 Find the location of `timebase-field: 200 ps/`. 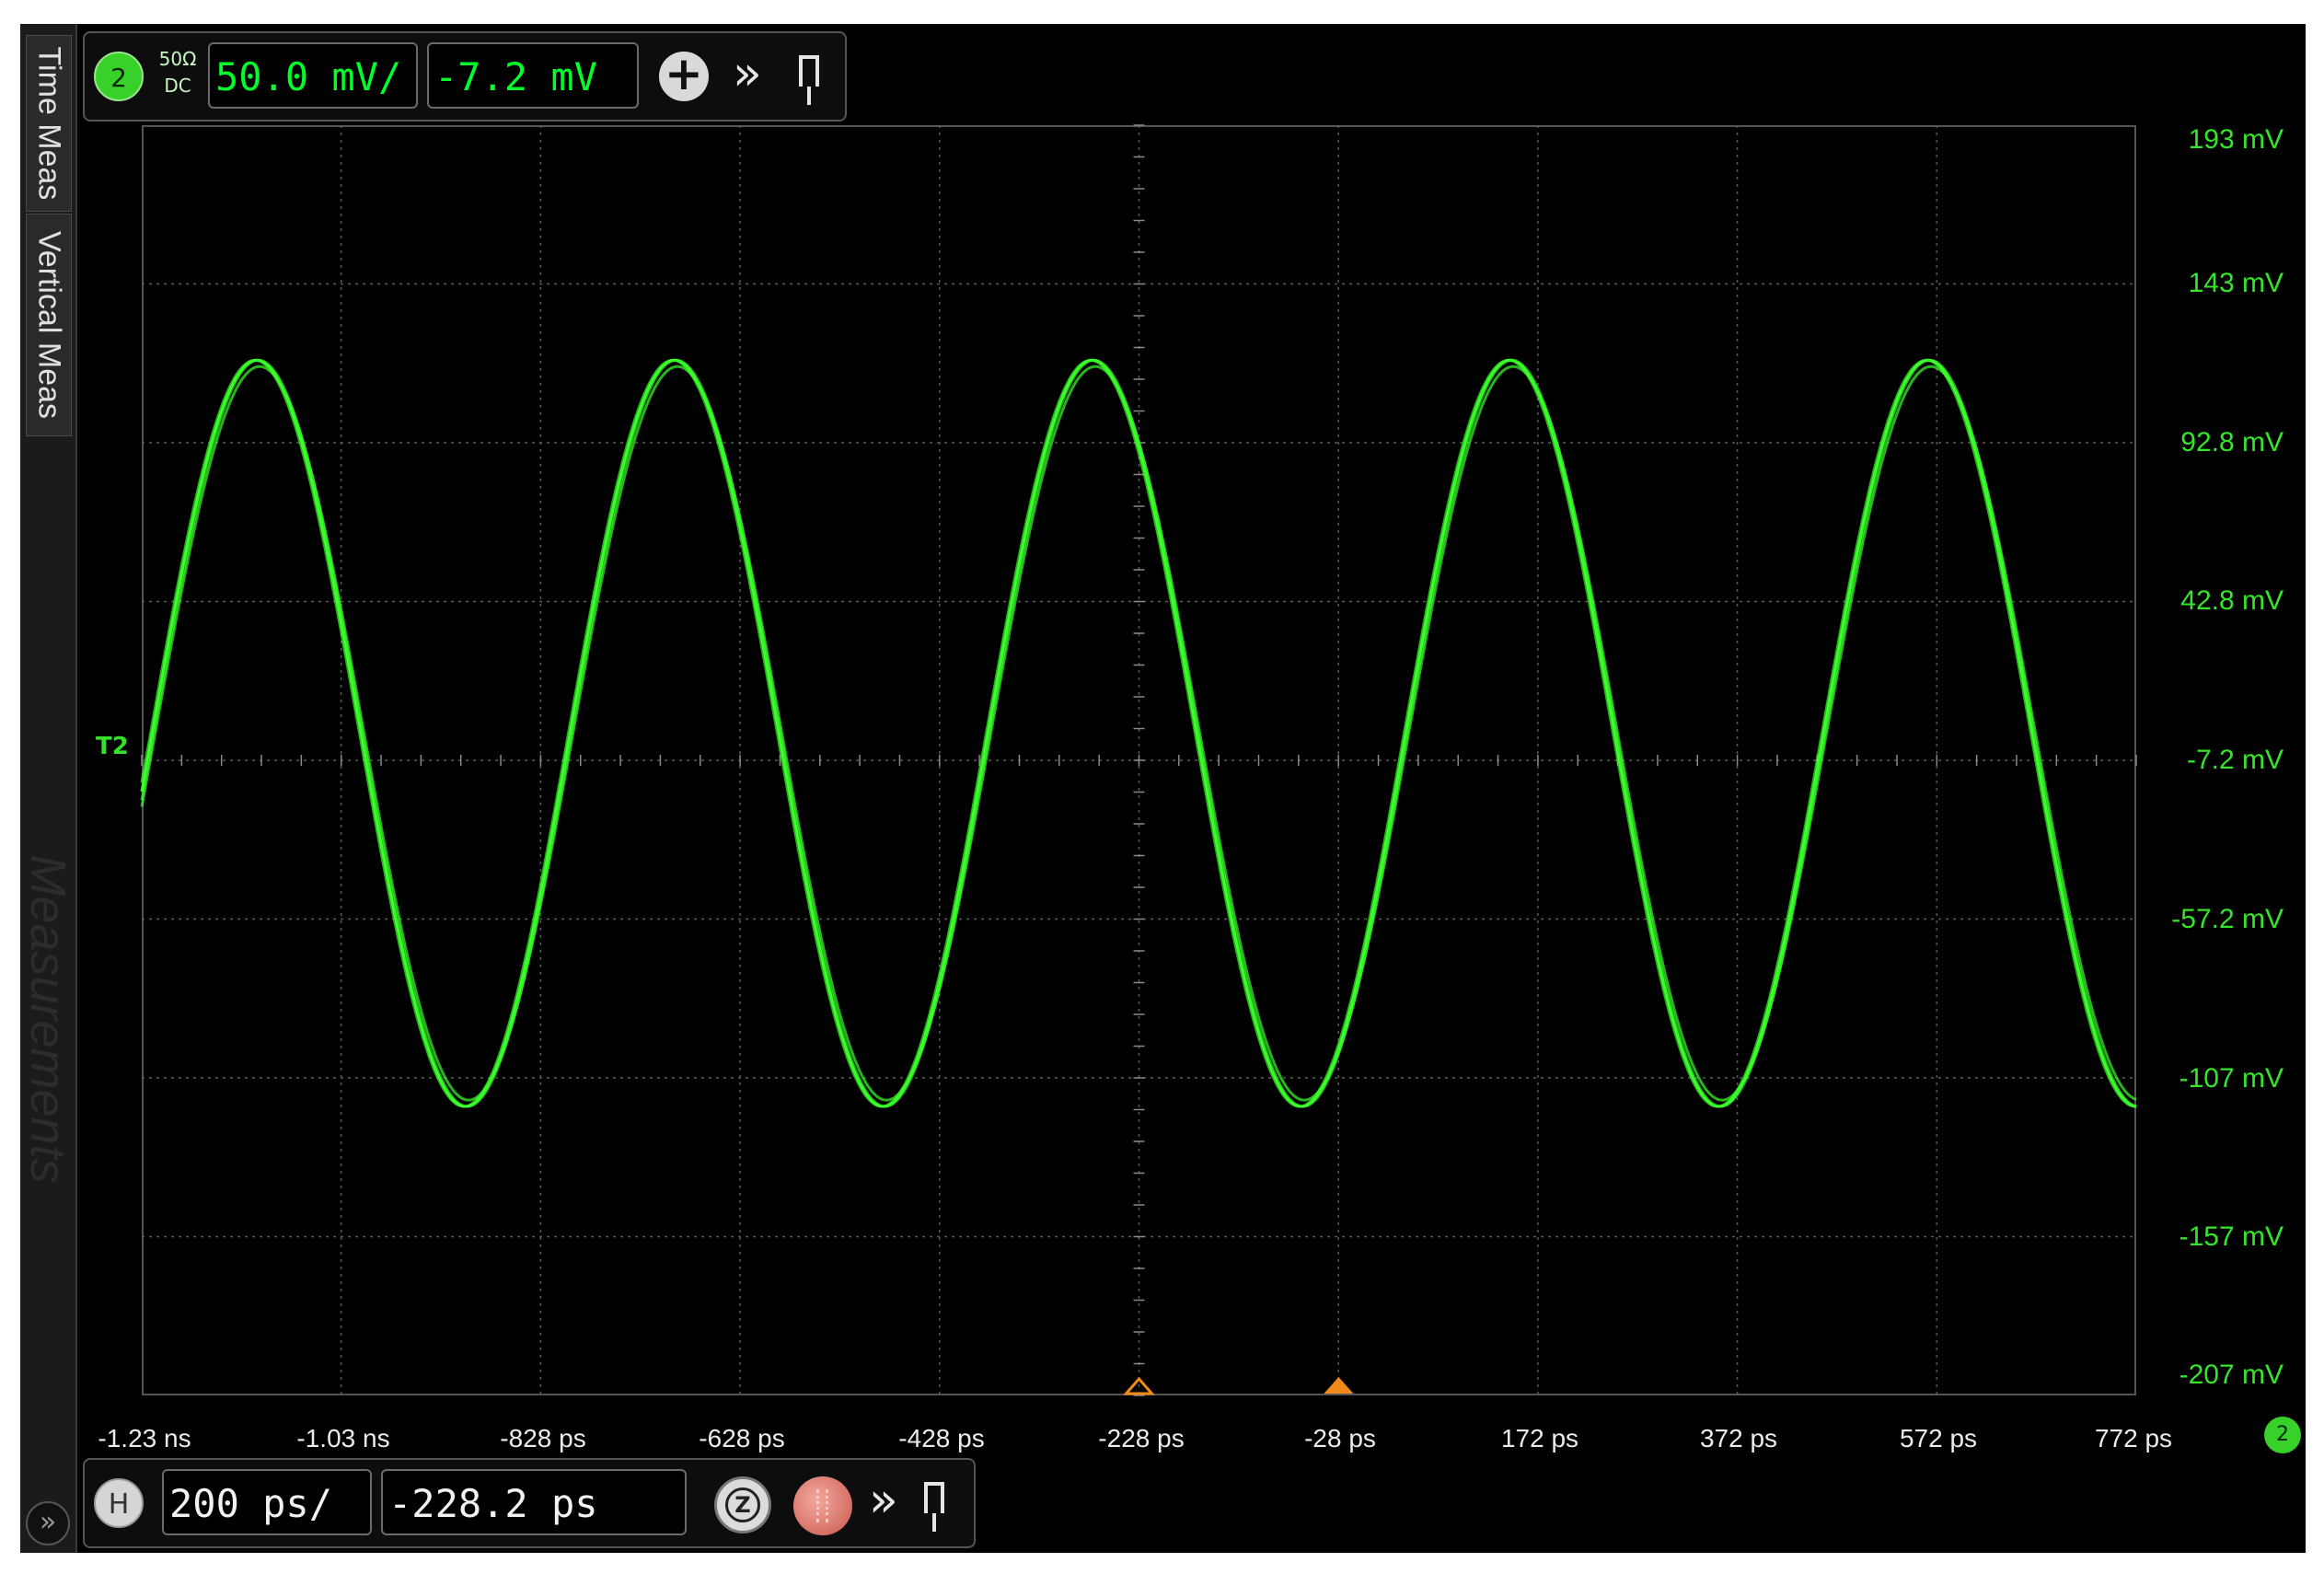

timebase-field: 200 ps/ is located at coordinates (267, 1502).